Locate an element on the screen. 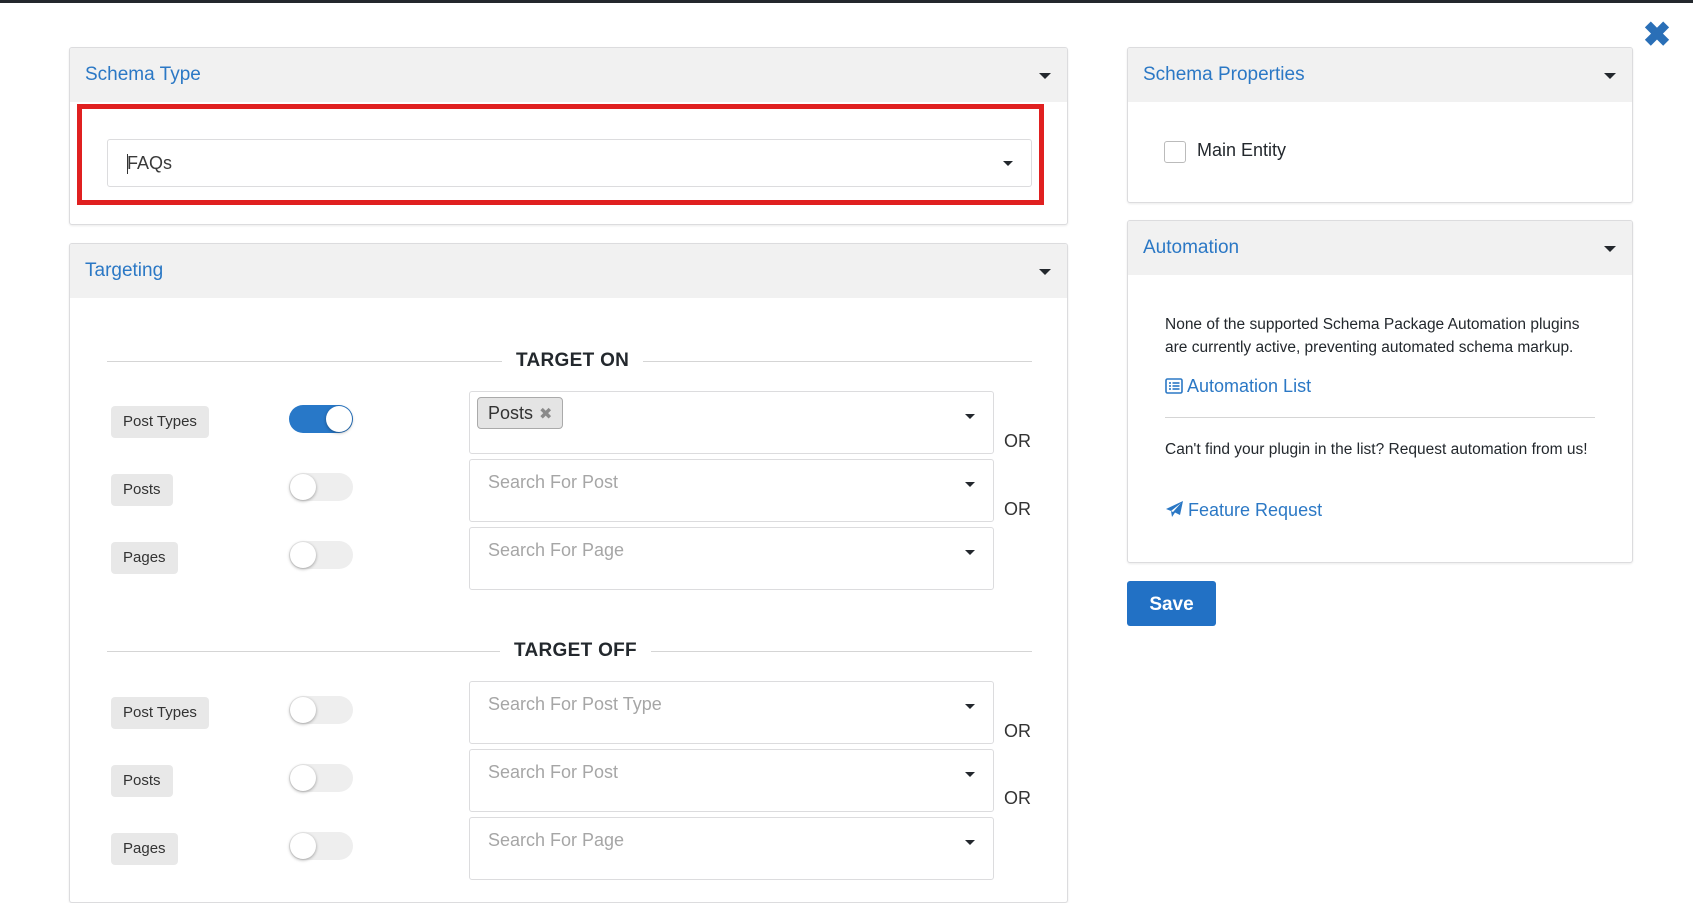  tag-label: Posts is located at coordinates (511, 413).